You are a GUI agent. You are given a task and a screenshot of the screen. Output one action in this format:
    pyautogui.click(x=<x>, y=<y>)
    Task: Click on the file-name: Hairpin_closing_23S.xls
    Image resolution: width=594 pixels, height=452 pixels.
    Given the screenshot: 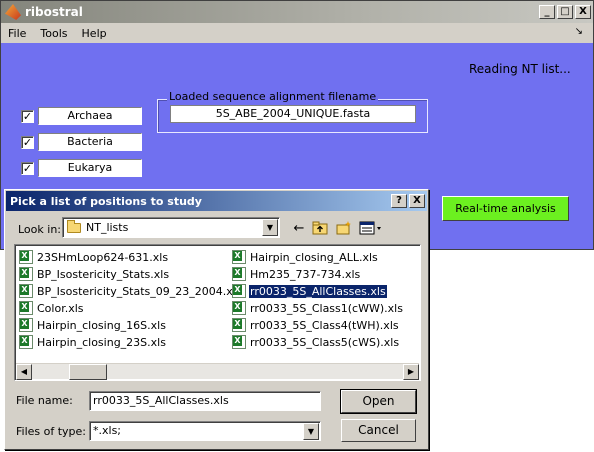 What is the action you would take?
    pyautogui.click(x=101, y=342)
    